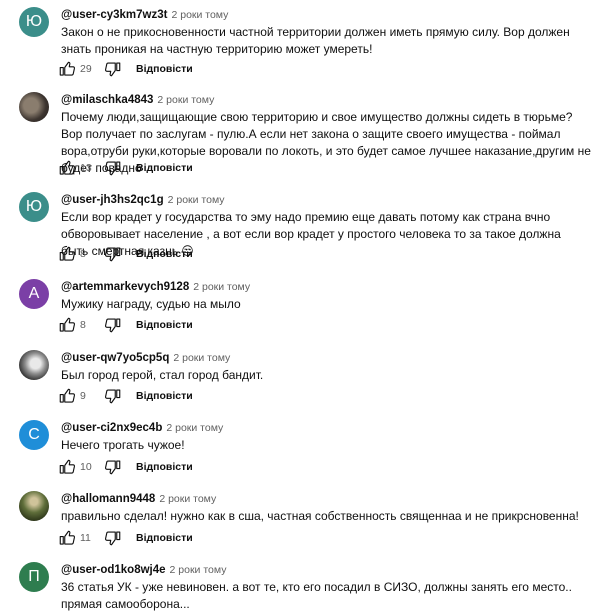 Image resolution: width=600 pixels, height=613 pixels. Describe the element at coordinates (85, 538) in the screenshot. I see `like-count: 11` at that location.